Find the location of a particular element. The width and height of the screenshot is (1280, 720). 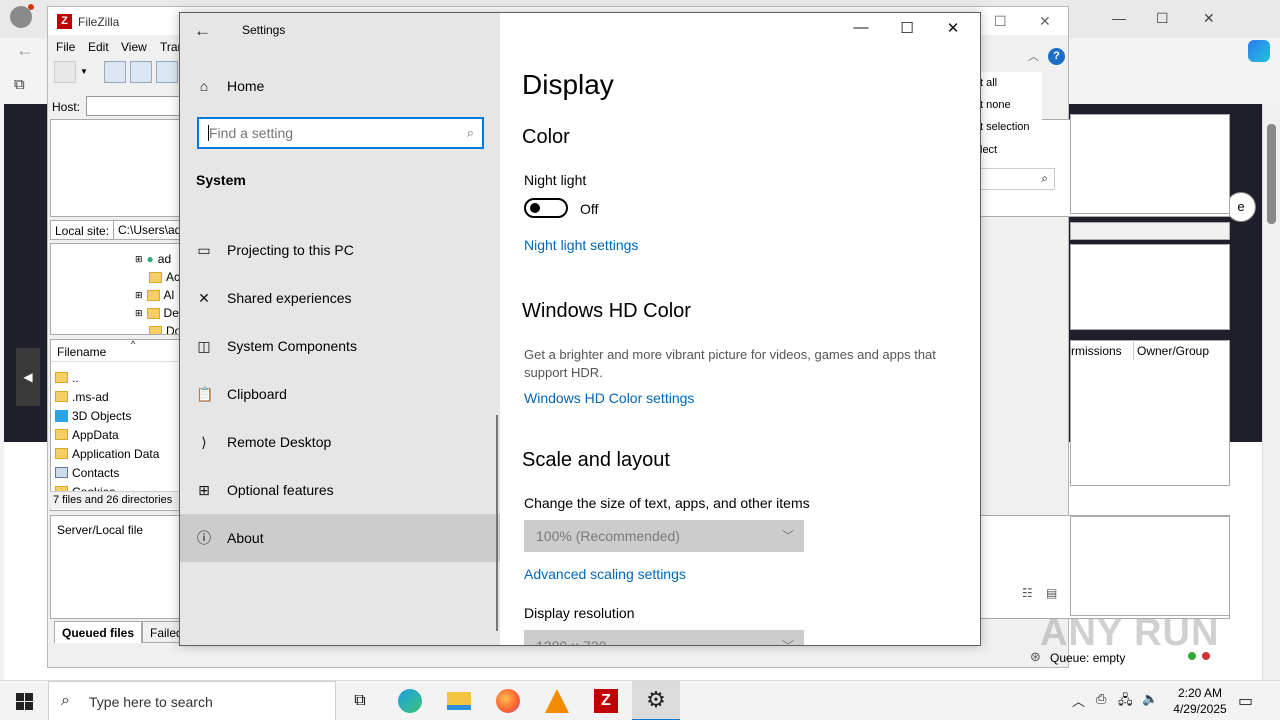

taskbar-search: ⌕ Type here to search is located at coordinates (192, 700).